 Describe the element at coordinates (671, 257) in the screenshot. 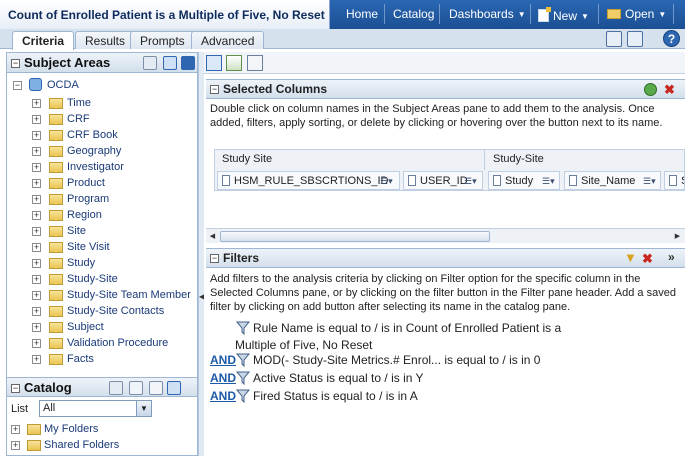

I see `more-options-icon: »` at that location.